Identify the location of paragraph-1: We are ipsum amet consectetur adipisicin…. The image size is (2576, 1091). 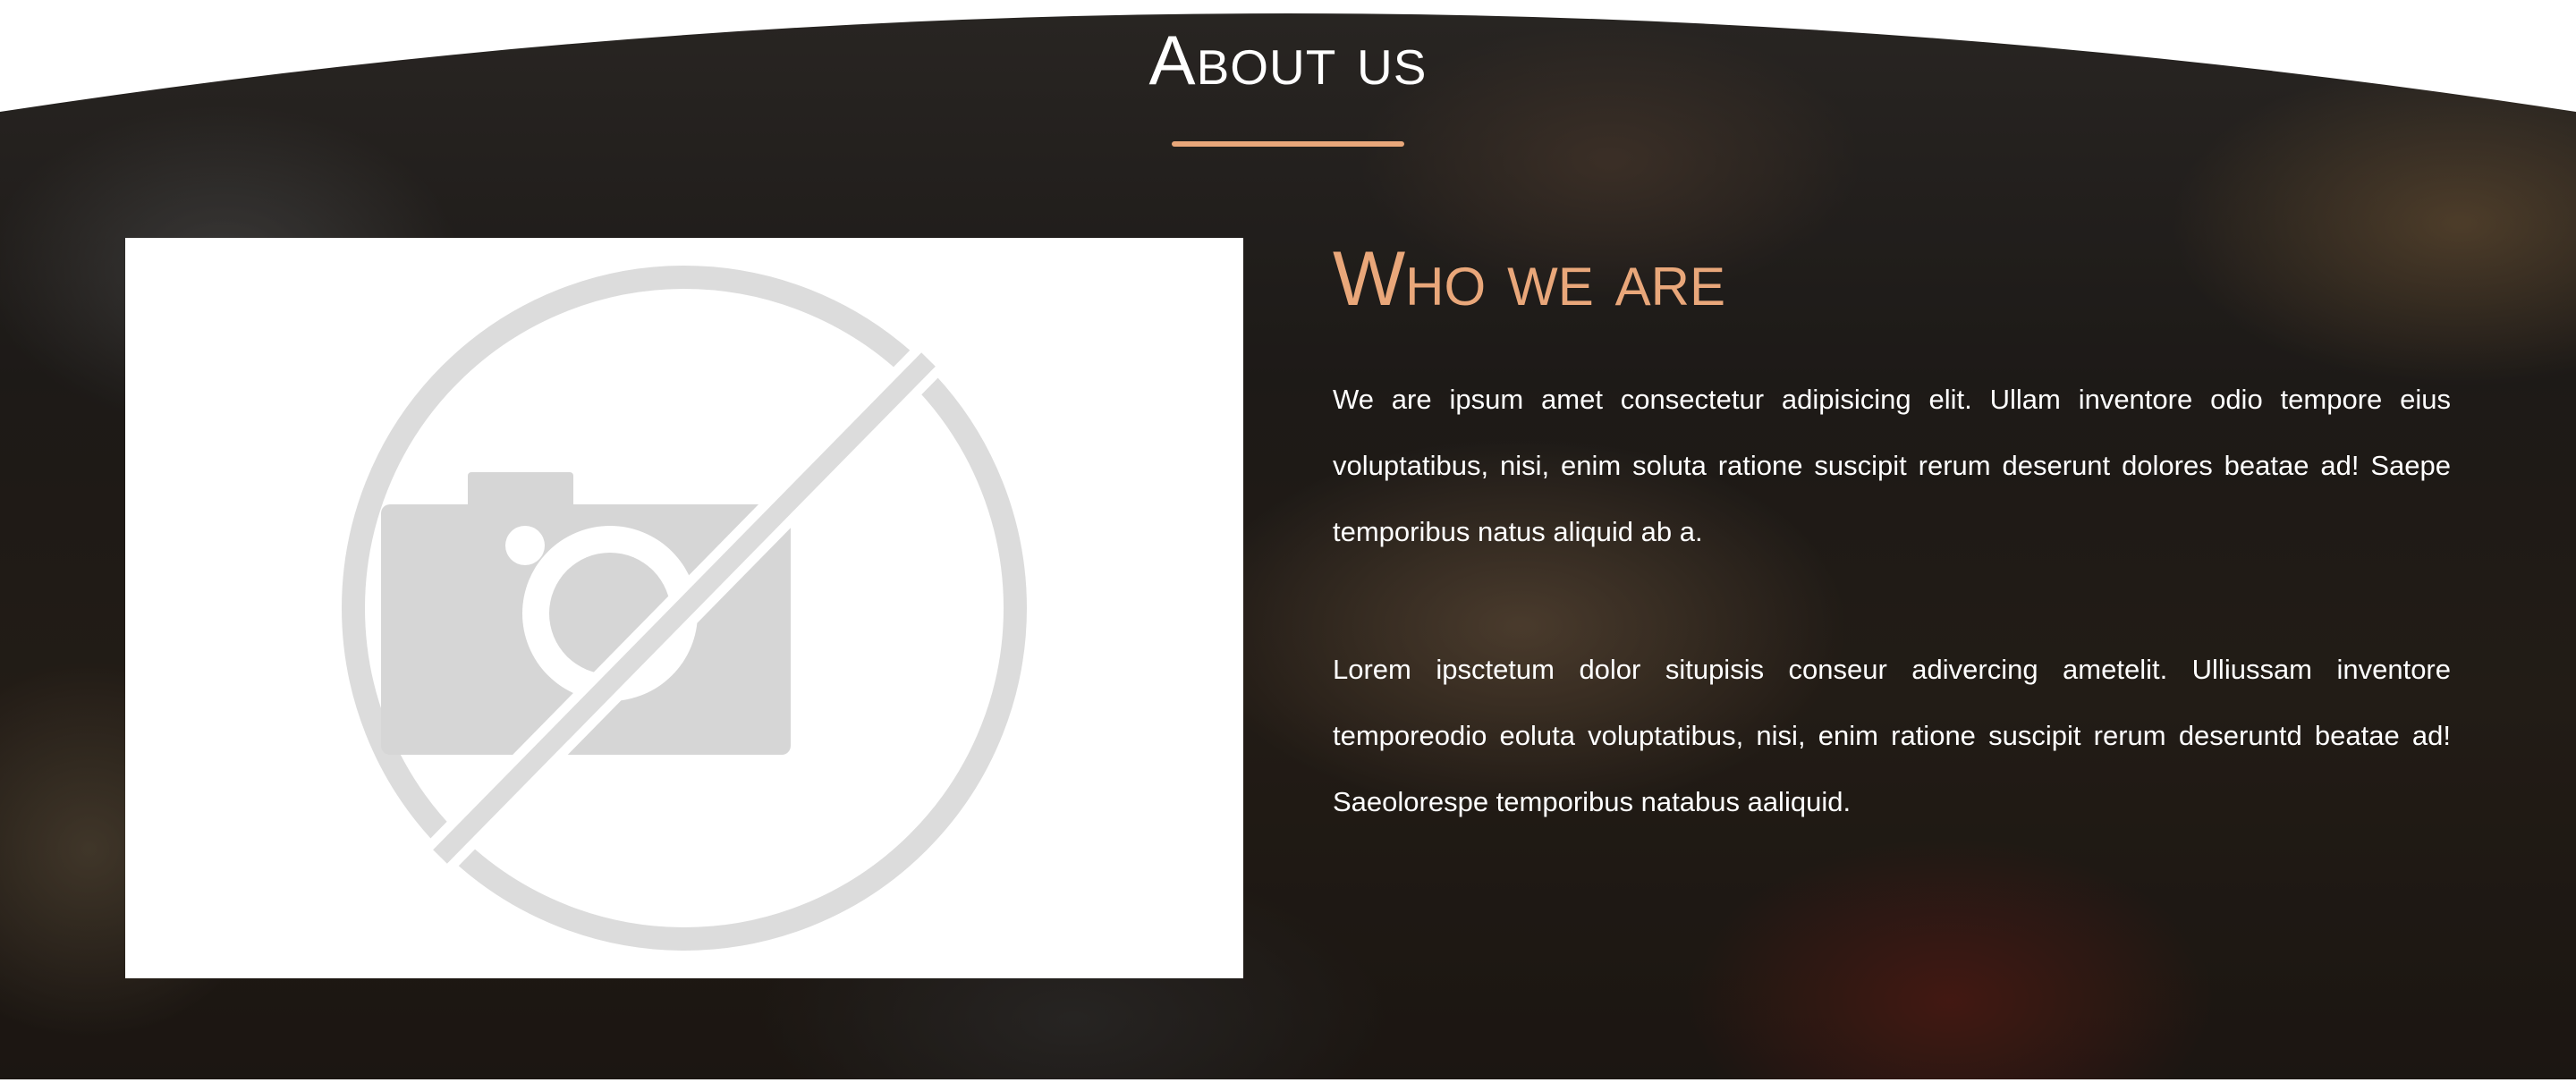
(1892, 465).